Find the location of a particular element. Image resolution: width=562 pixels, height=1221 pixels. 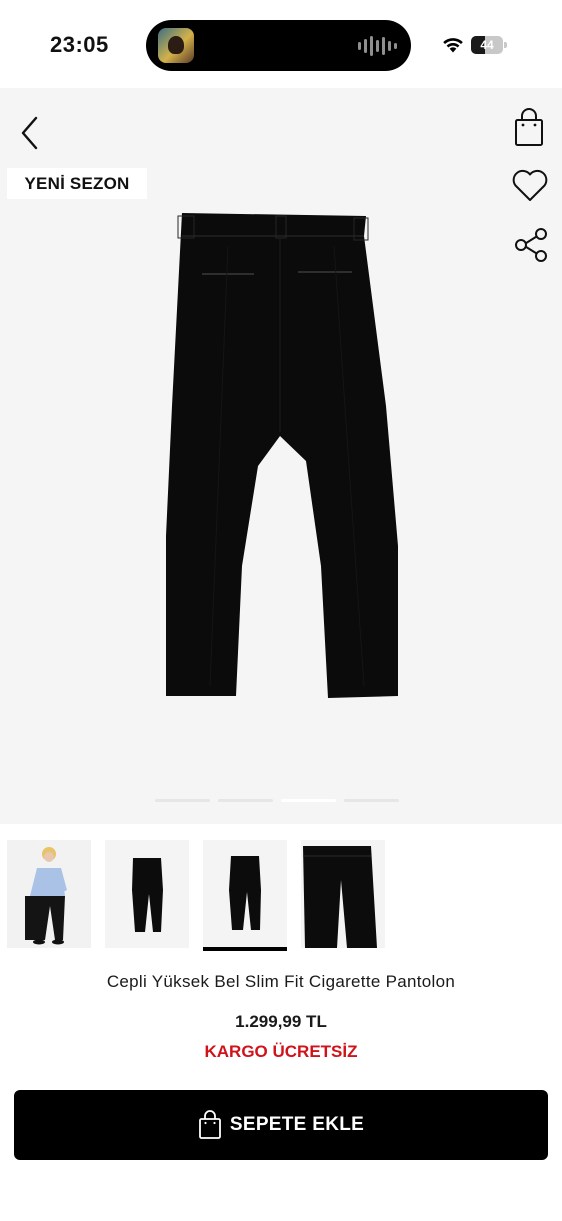

active-thumbnail-indicator is located at coordinates (245, 949).